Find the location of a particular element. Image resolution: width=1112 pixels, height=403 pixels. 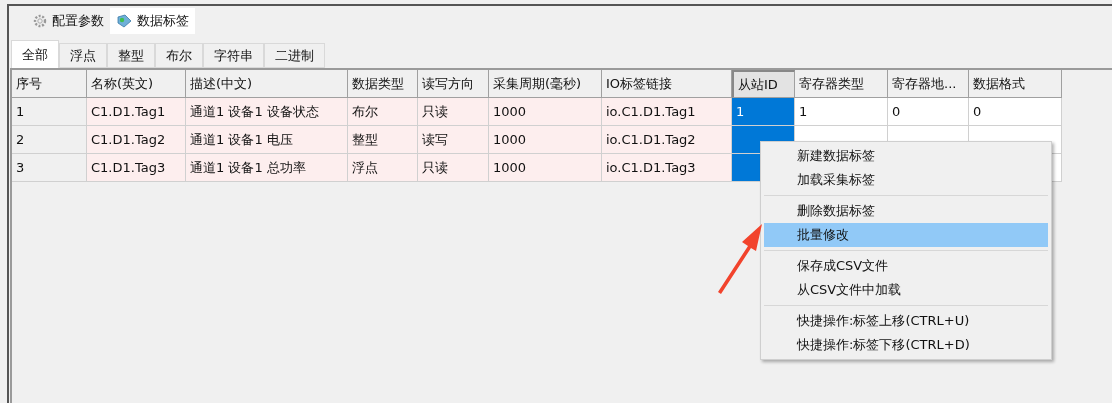

filter-tab: 整型 is located at coordinates (131, 55).